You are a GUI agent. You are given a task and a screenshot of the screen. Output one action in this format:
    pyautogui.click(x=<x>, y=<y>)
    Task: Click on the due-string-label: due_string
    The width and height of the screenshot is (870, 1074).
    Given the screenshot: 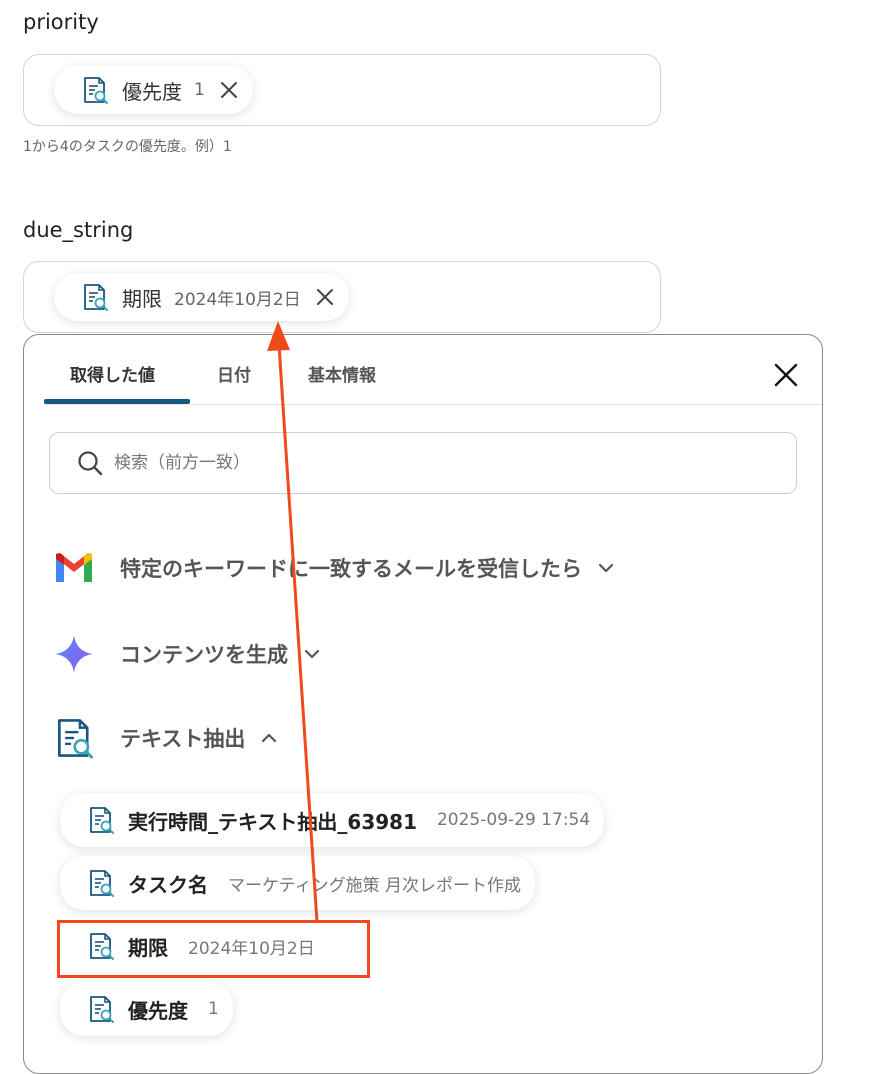 What is the action you would take?
    pyautogui.click(x=78, y=230)
    